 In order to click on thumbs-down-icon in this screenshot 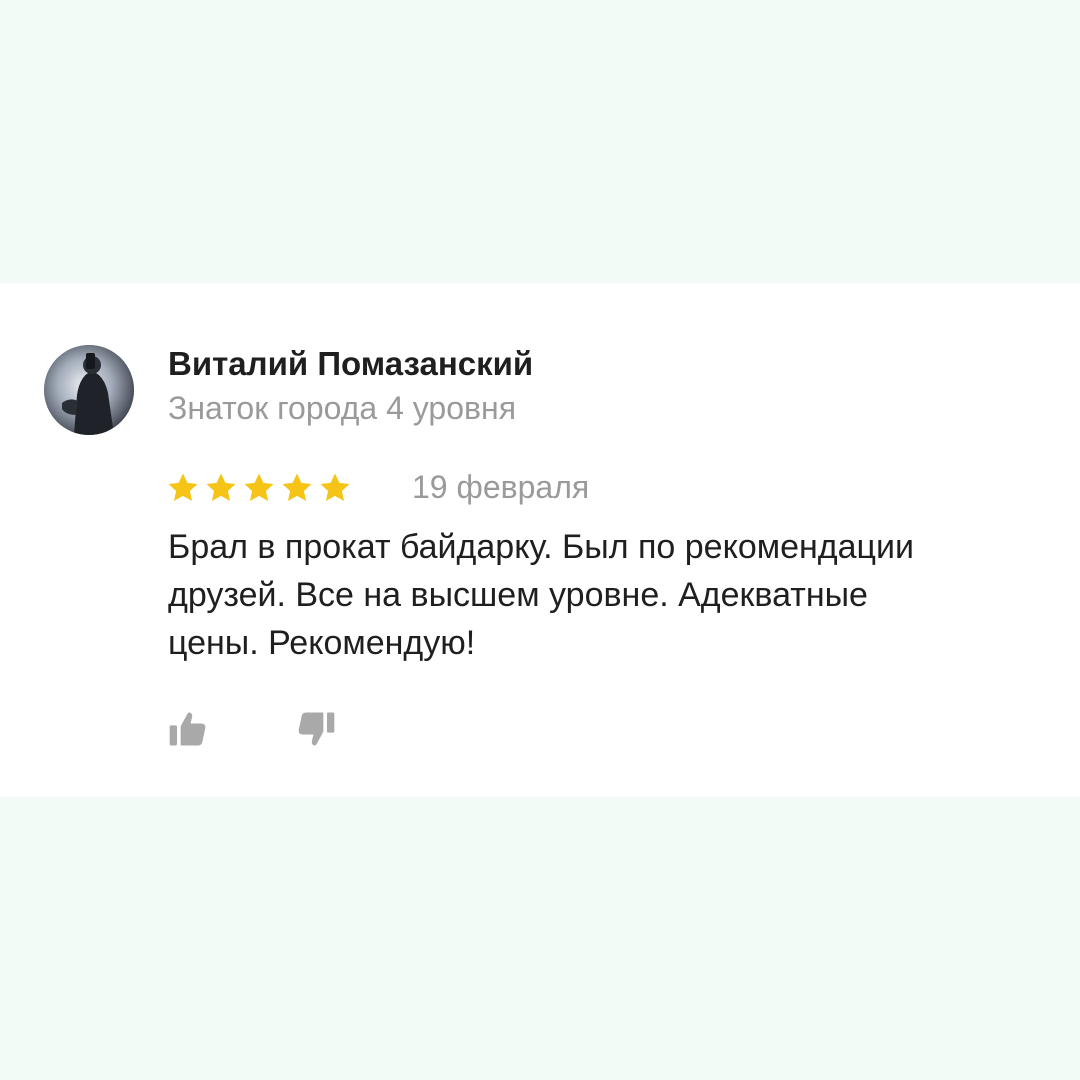, I will do `click(316, 729)`.